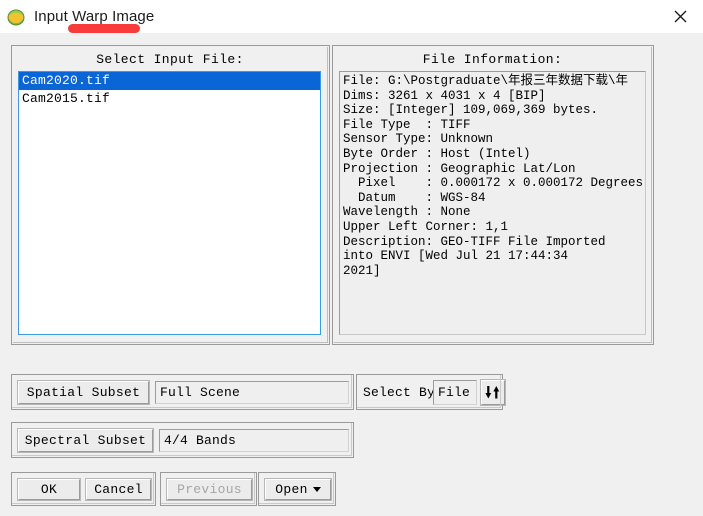 Image resolution: width=703 pixels, height=516 pixels. Describe the element at coordinates (407, 212) in the screenshot. I see `info-line: Wavelength : None` at that location.